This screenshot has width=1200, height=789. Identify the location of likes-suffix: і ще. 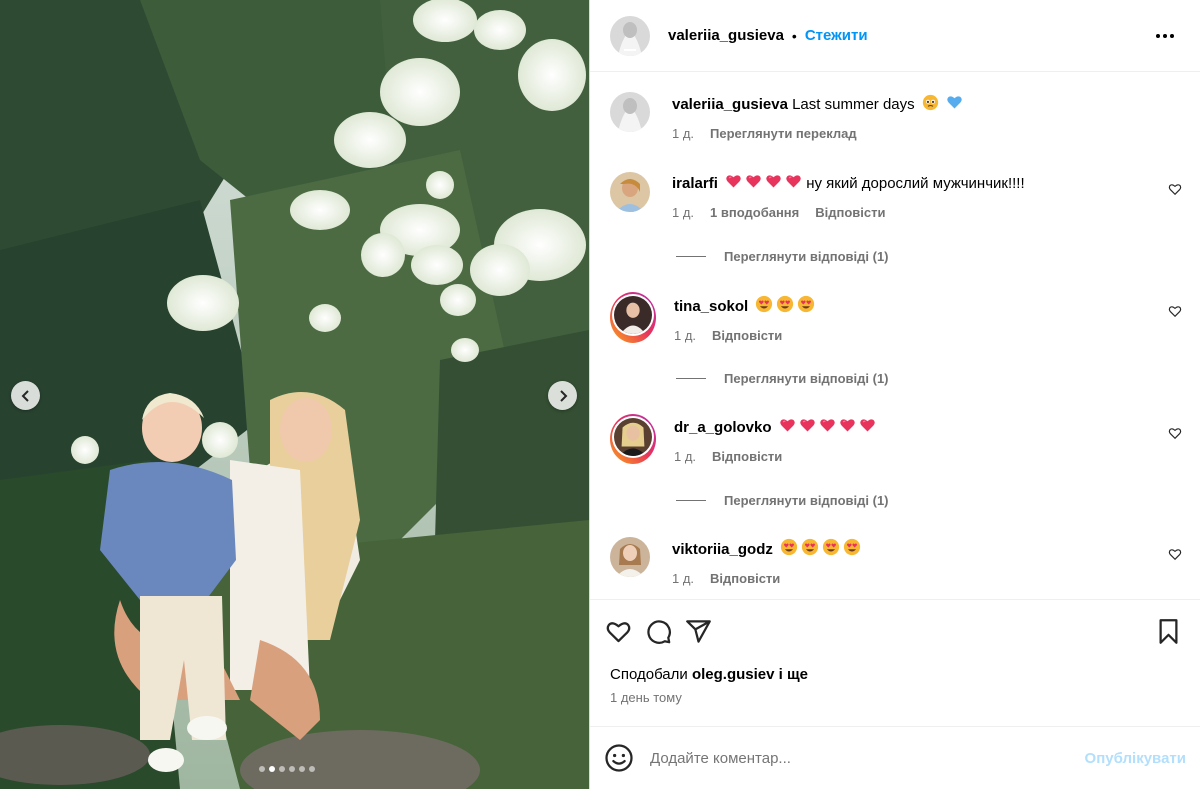
(793, 674).